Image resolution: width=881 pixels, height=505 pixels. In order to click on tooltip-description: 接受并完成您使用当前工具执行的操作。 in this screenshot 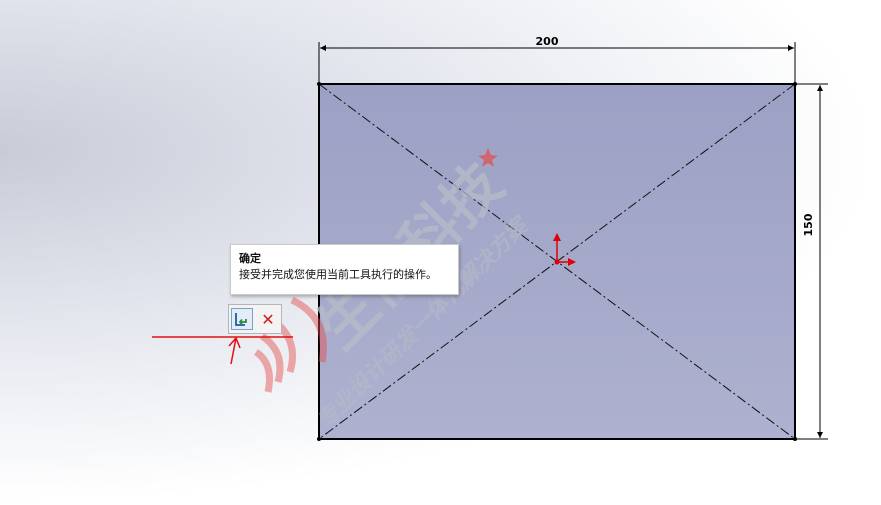, I will do `click(338, 274)`.